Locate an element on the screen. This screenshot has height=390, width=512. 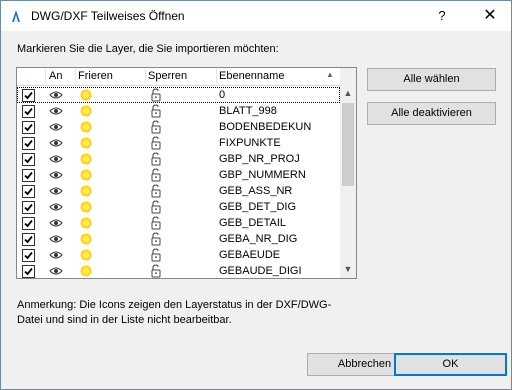
sort-ascending-icon: ▲ is located at coordinates (330, 74).